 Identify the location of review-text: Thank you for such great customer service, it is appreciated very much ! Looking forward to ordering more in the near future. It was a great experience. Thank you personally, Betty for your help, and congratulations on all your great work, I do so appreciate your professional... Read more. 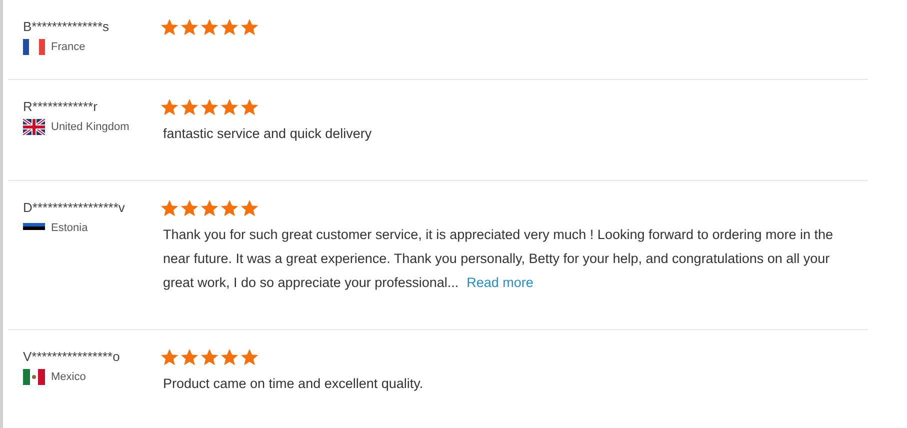
(498, 259).